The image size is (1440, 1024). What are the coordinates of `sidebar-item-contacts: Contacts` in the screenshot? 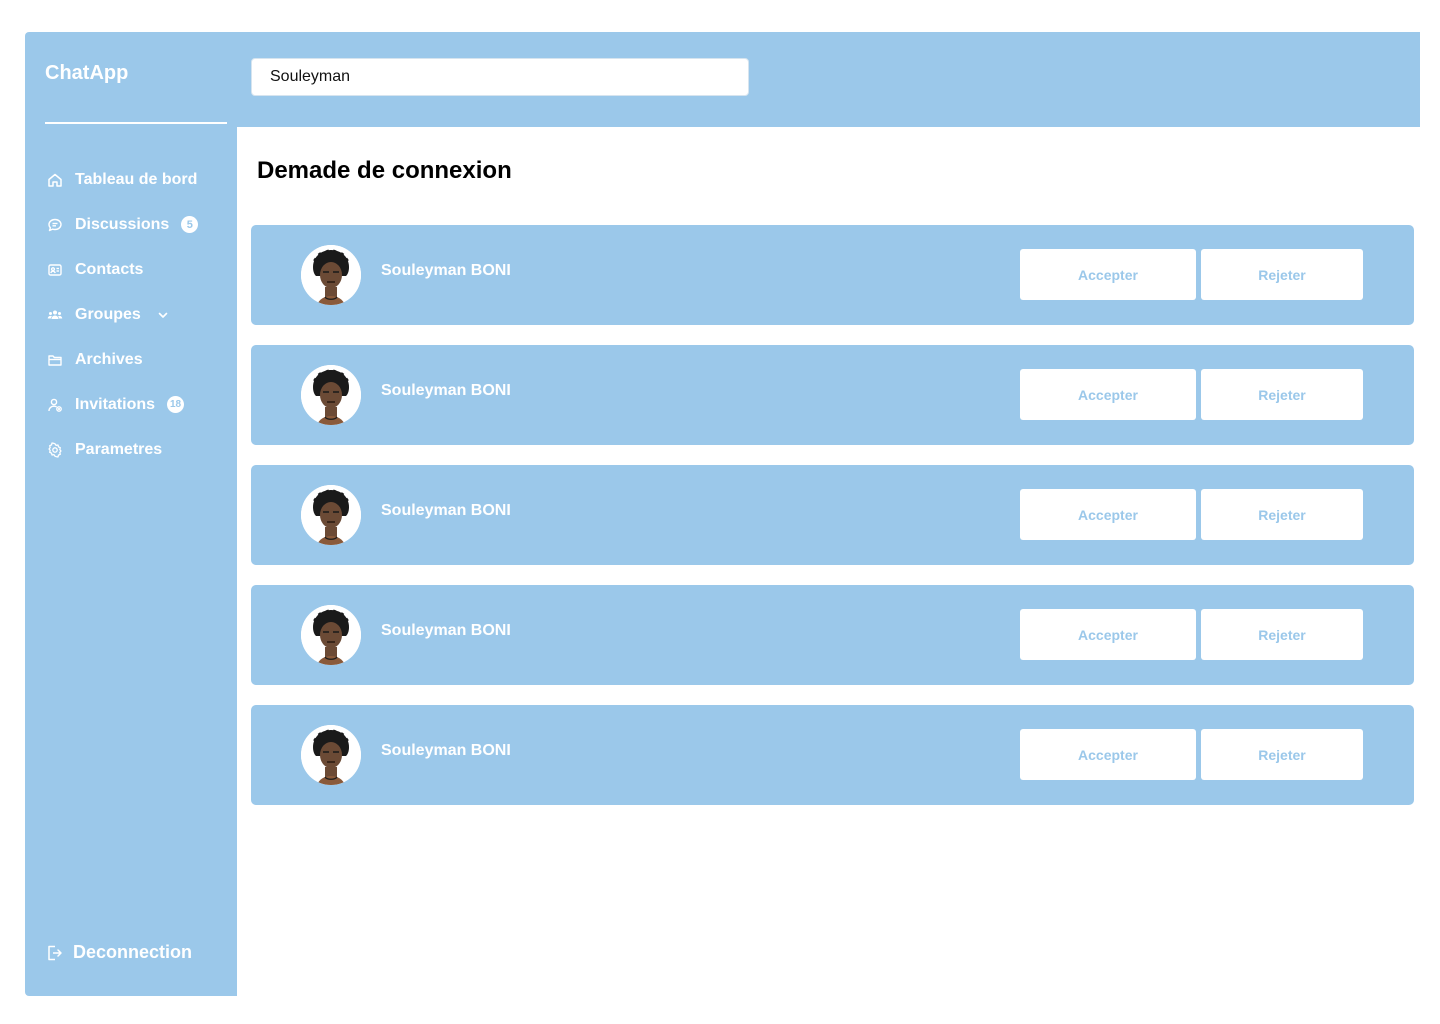 It's located at (140, 269).